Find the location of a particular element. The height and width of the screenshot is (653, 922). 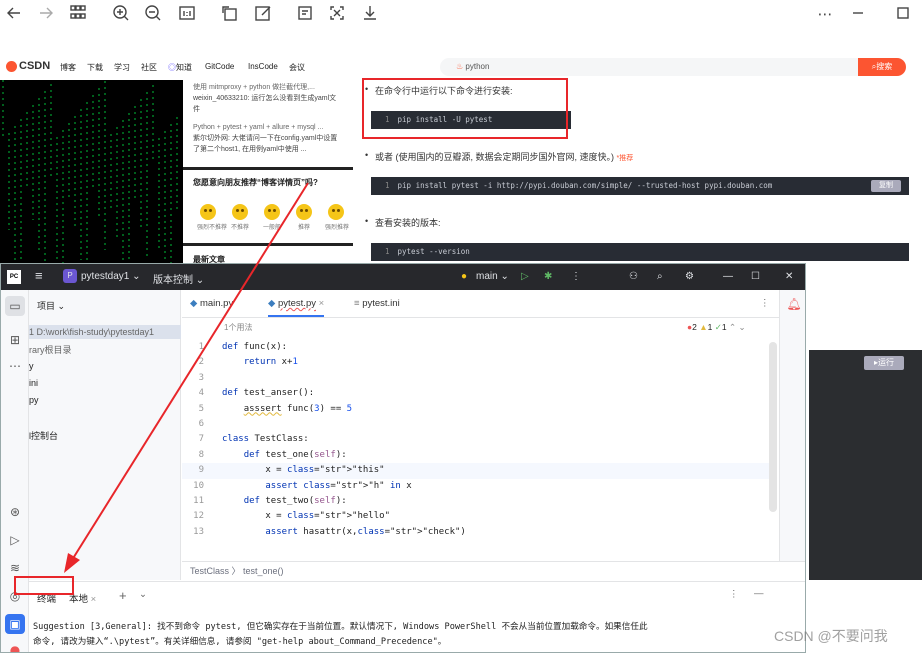

nav-learn: 学习 is located at coordinates (122, 67).